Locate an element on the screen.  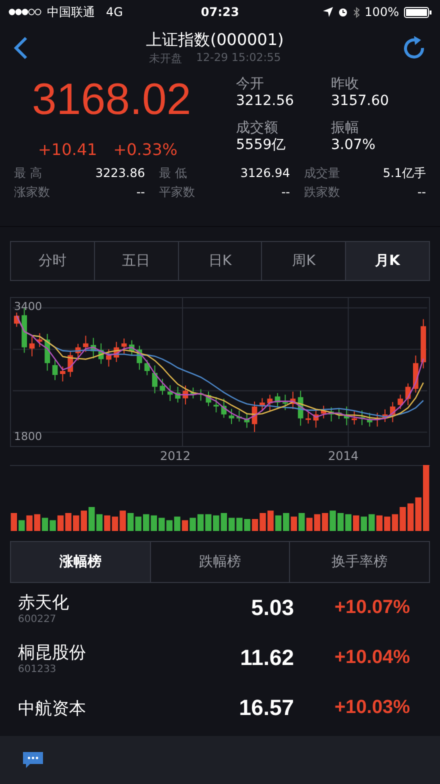
detail-label: 平家数 is located at coordinates (177, 192).